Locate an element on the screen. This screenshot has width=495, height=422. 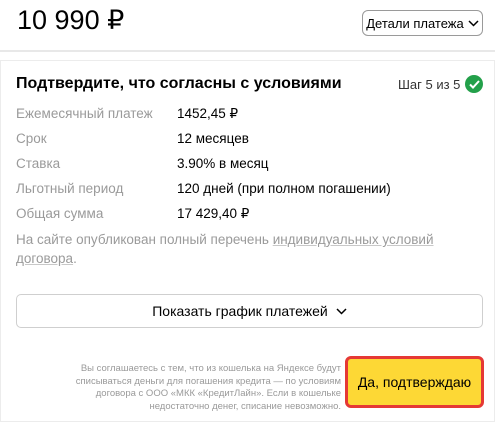
term-value: 3.90% в месяц is located at coordinates (223, 163).